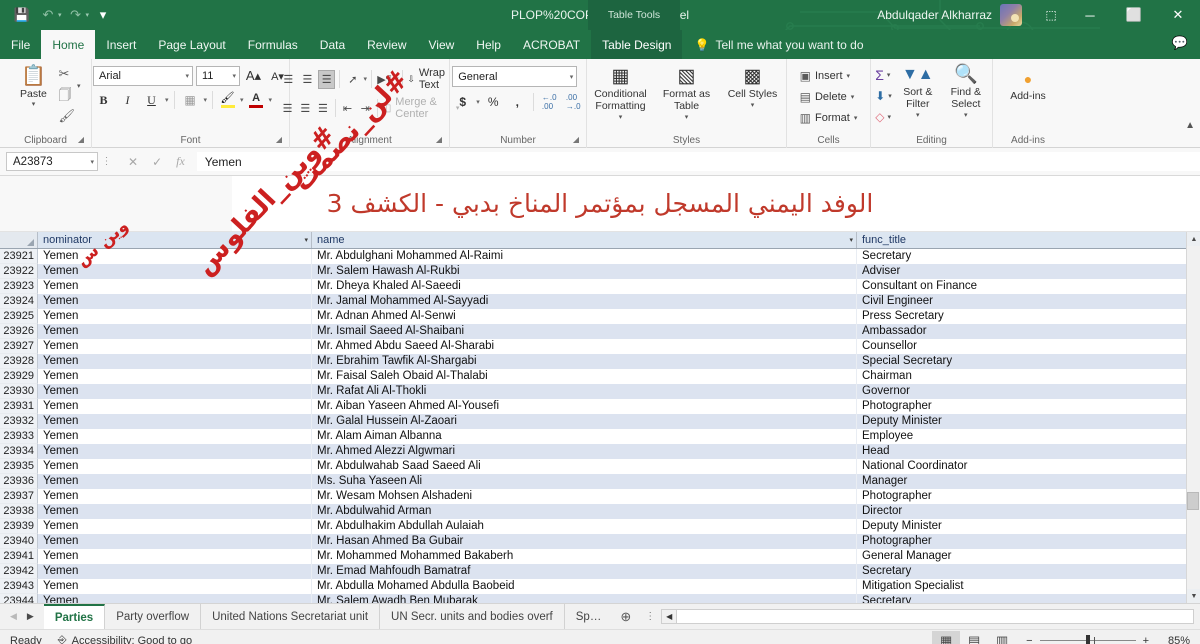 The width and height of the screenshot is (1200, 644). Describe the element at coordinates (88, 15) in the screenshot. I see `redo-chevron-down-icon: ▾` at that location.